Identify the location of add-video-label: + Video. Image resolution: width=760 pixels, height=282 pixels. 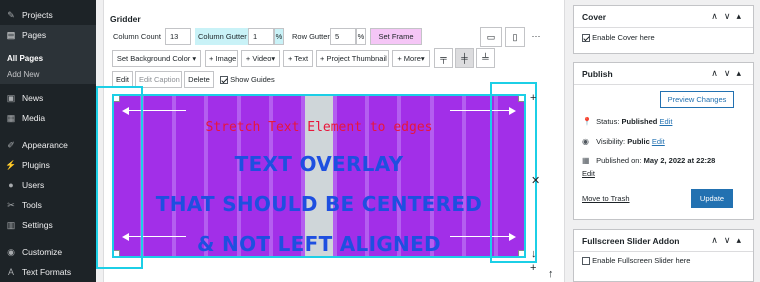
(258, 58).